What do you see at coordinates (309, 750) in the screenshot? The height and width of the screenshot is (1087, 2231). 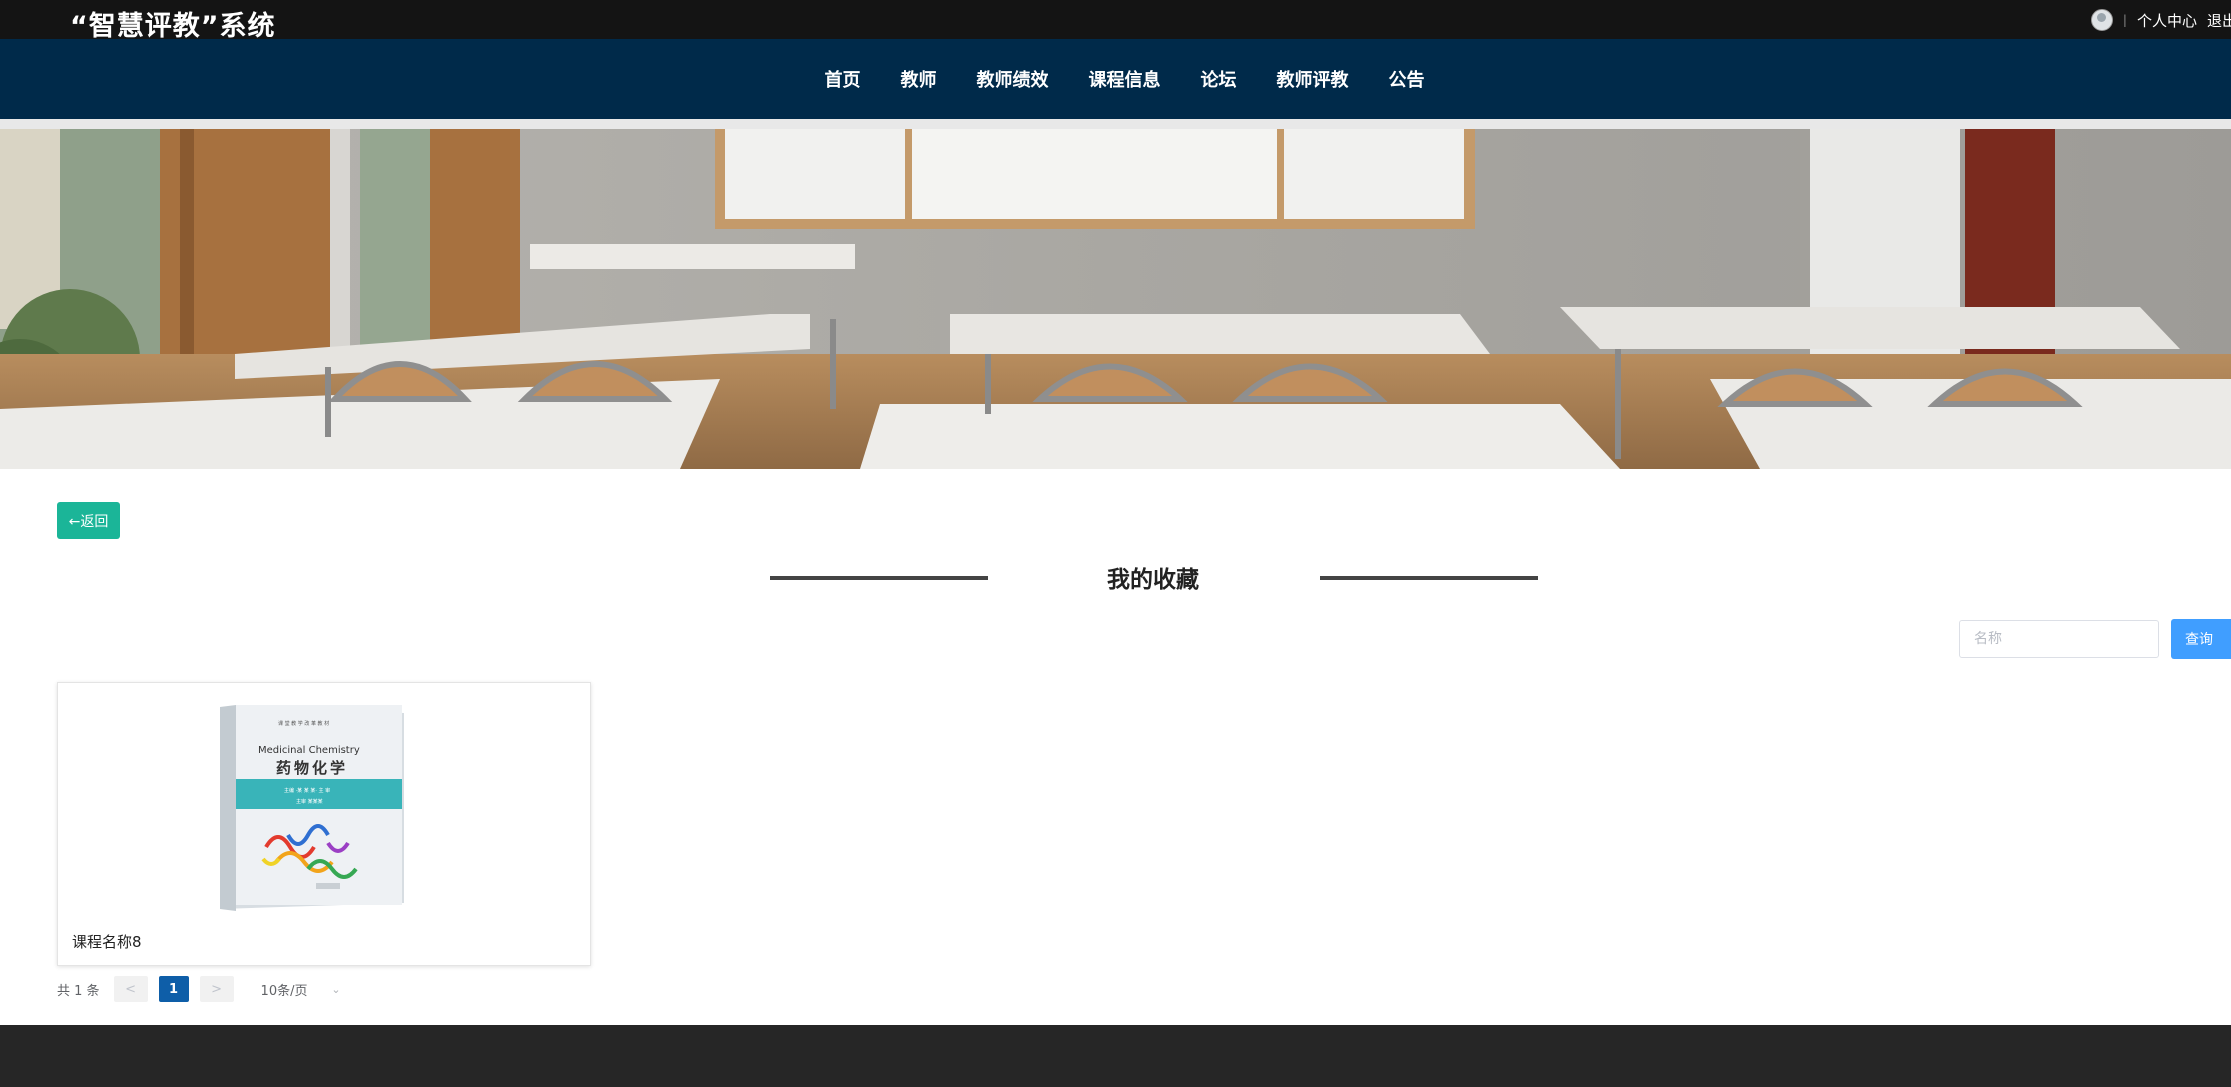 I see `cover-title-en: Medicinal Chemistry` at bounding box center [309, 750].